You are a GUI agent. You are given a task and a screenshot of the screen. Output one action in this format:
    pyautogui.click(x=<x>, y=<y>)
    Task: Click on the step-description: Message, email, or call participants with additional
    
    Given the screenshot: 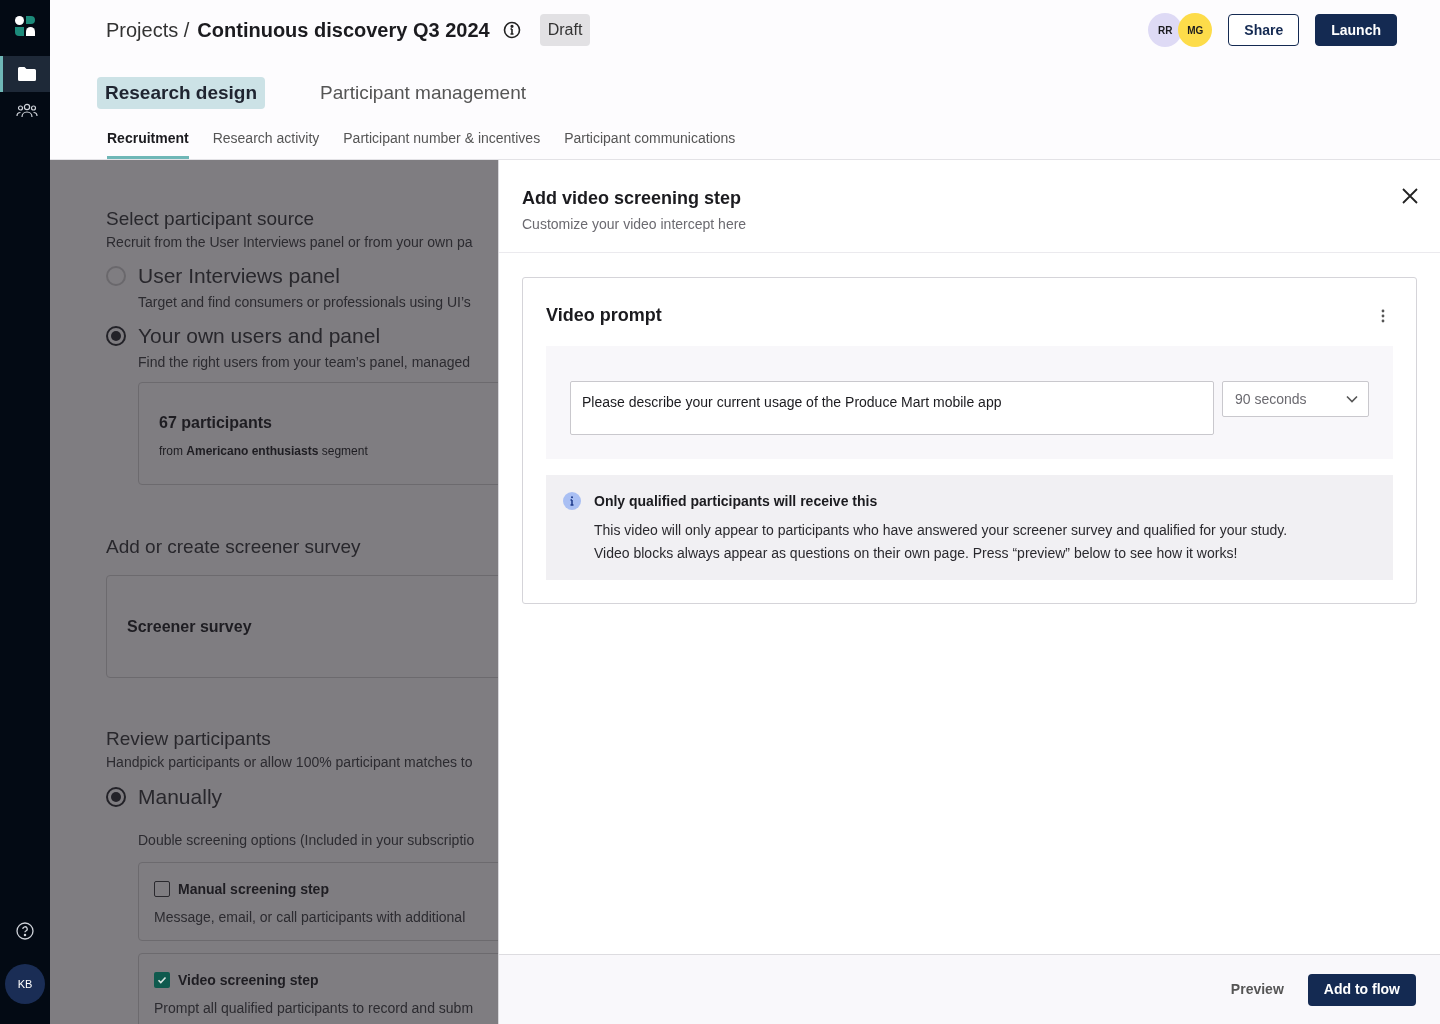 What is the action you would take?
    pyautogui.click(x=310, y=917)
    